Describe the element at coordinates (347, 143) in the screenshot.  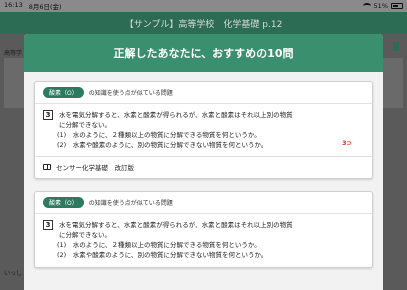
I see `answer-mark: 3⊃` at that location.